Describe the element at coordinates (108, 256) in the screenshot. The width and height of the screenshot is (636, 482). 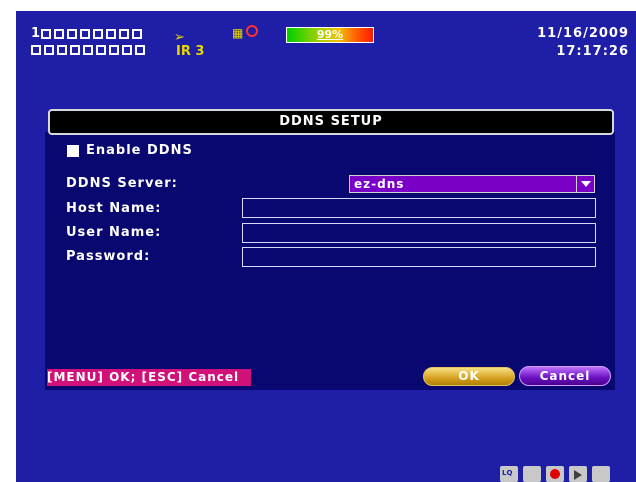
I see `password-label: Password:` at that location.